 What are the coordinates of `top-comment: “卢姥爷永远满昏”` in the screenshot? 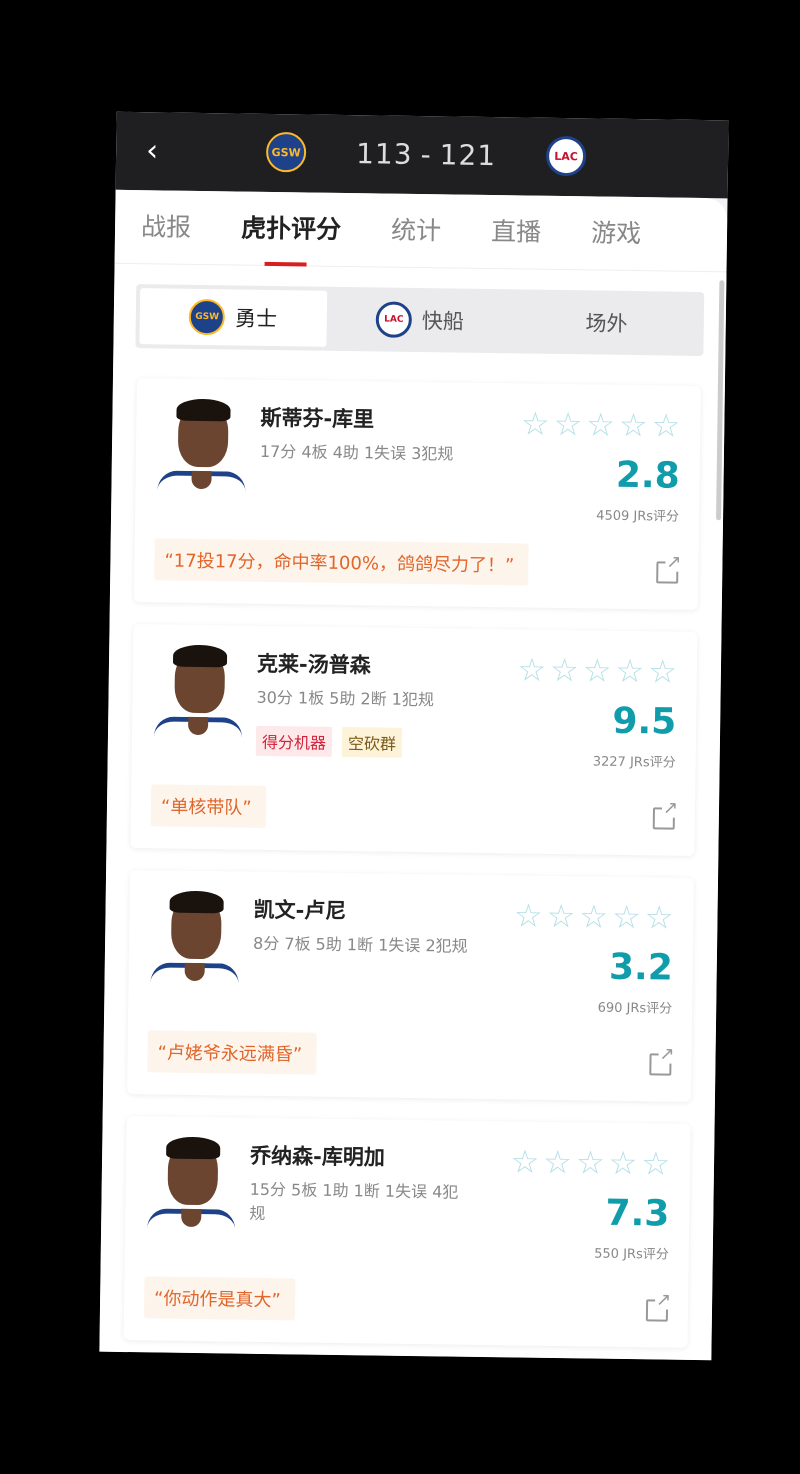 It's located at (232, 1052).